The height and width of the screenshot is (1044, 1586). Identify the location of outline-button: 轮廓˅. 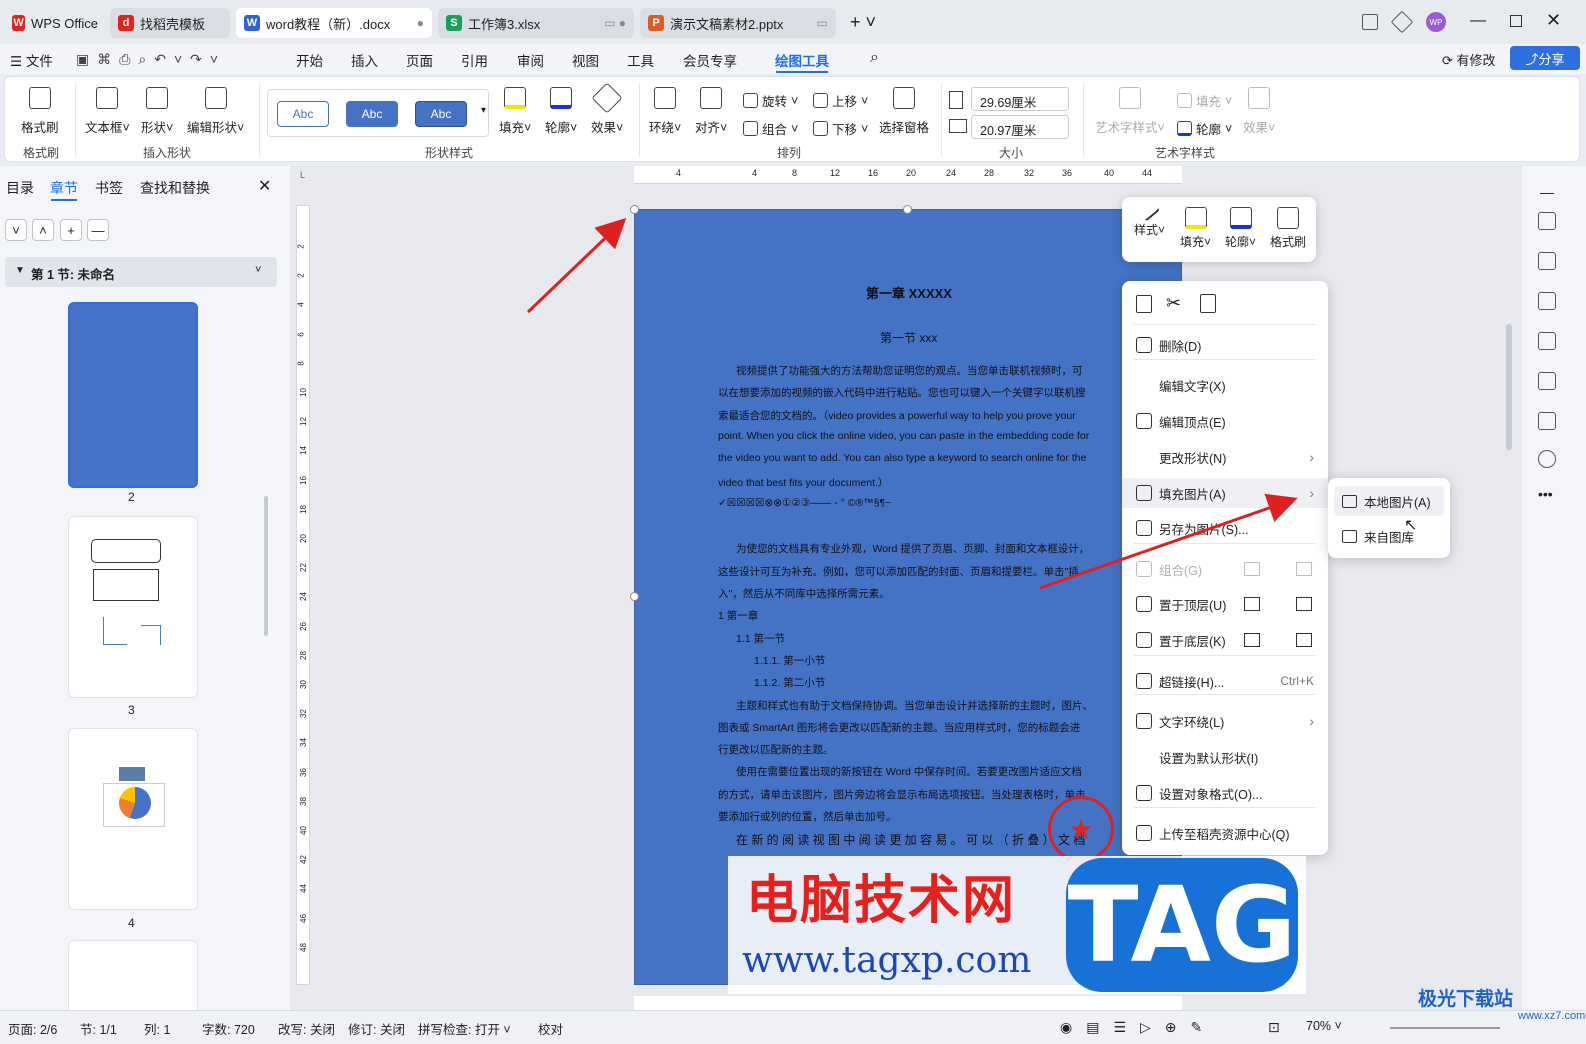
(561, 111).